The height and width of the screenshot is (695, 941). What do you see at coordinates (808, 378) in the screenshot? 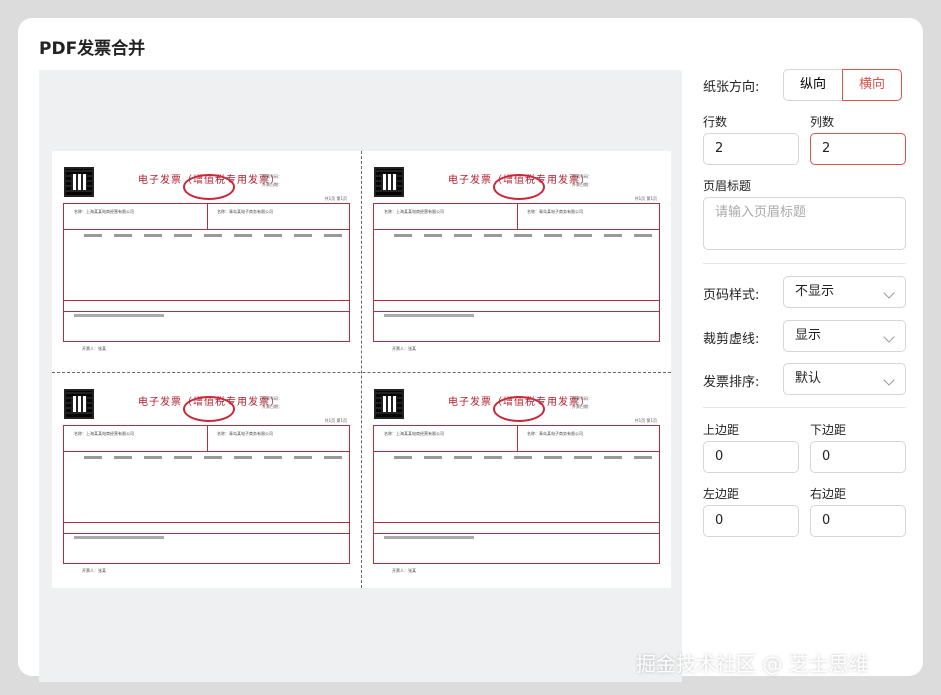
I see `sort-value: 默认` at bounding box center [808, 378].